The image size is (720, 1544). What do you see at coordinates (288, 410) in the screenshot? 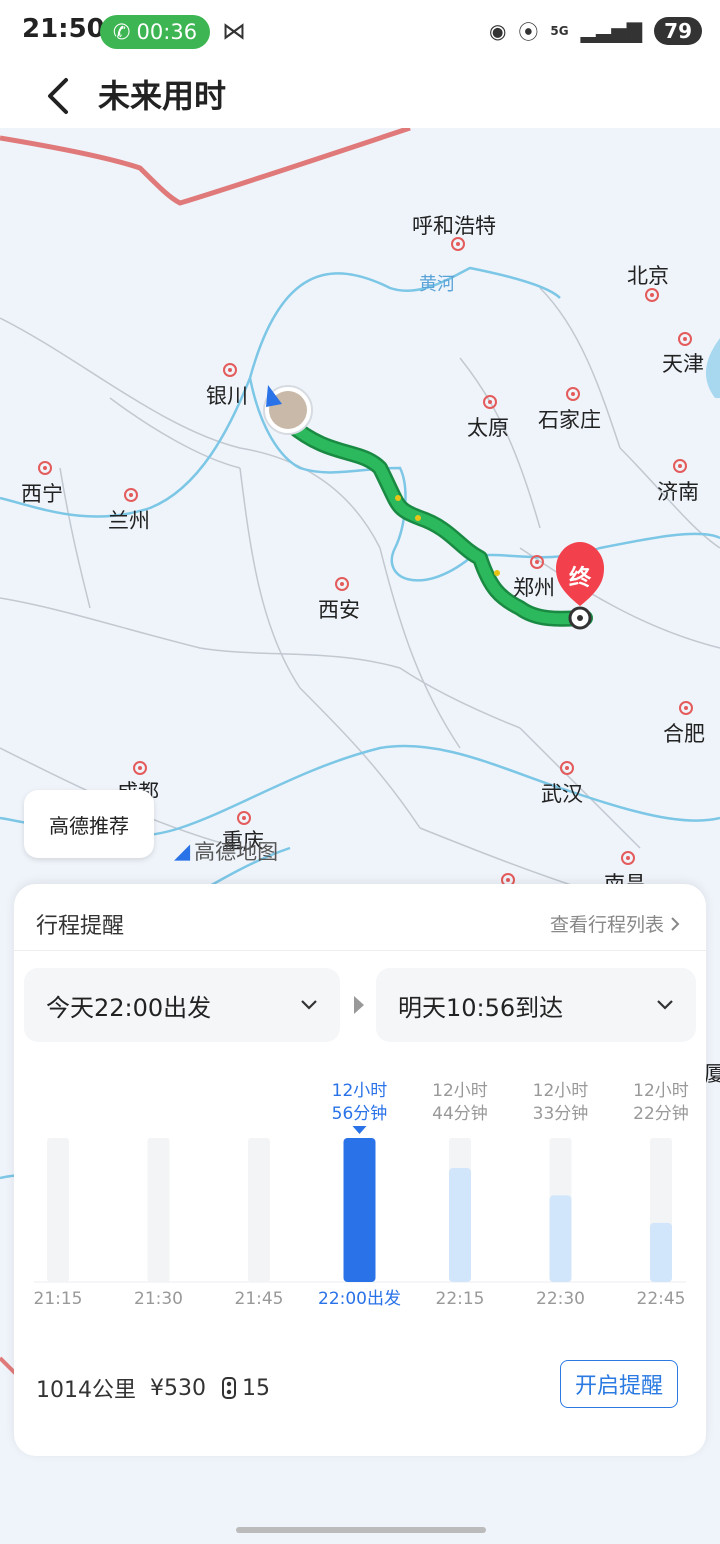
I see `start-marker` at bounding box center [288, 410].